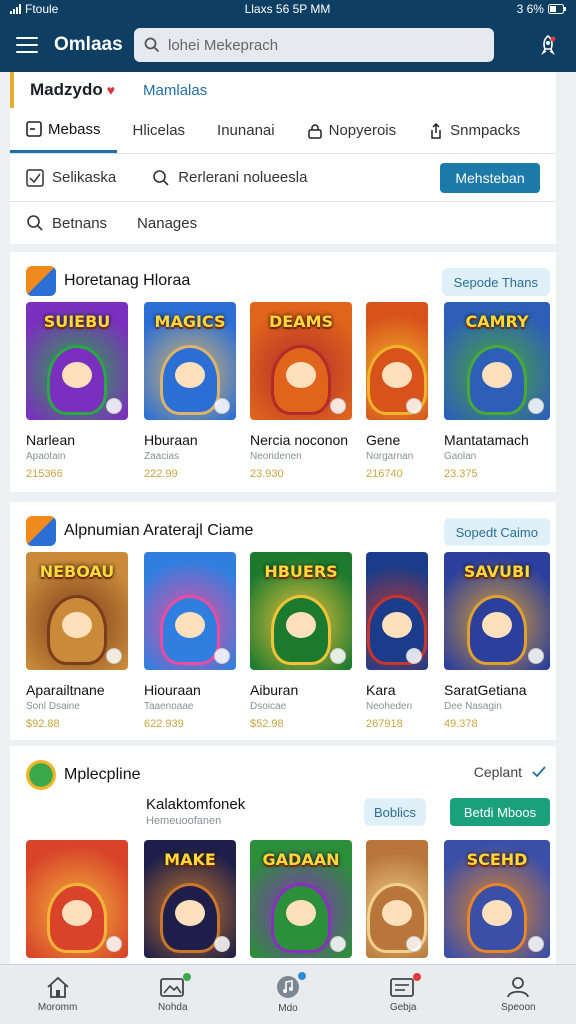  I want to click on game-art-title: SUIEBU, so click(77, 321).